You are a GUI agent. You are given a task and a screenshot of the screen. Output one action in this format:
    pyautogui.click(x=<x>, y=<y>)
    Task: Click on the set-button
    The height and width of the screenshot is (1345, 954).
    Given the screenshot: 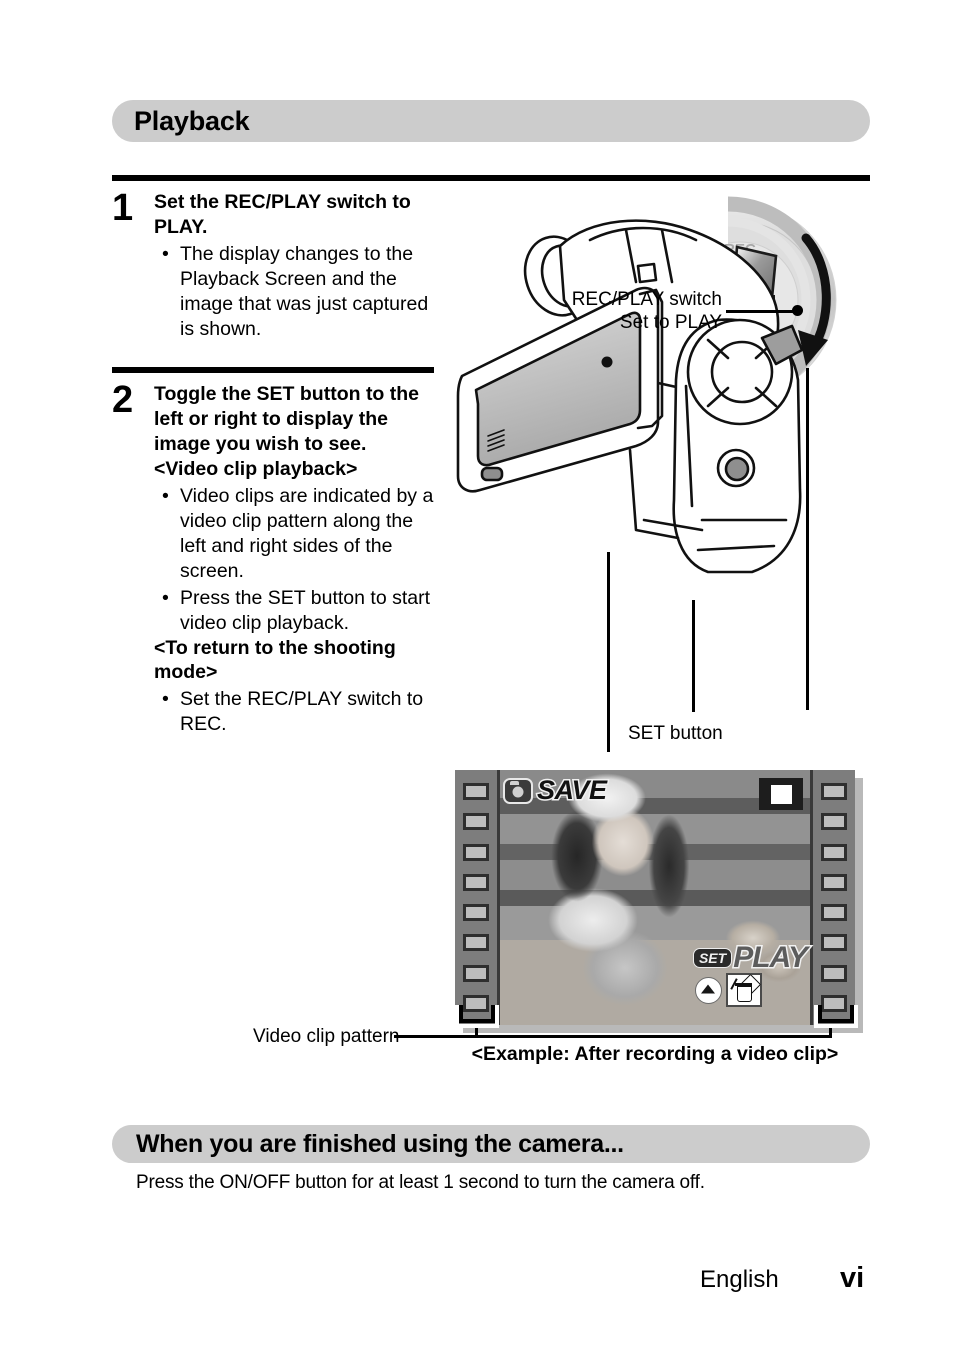 What is the action you would take?
    pyautogui.click(x=737, y=469)
    